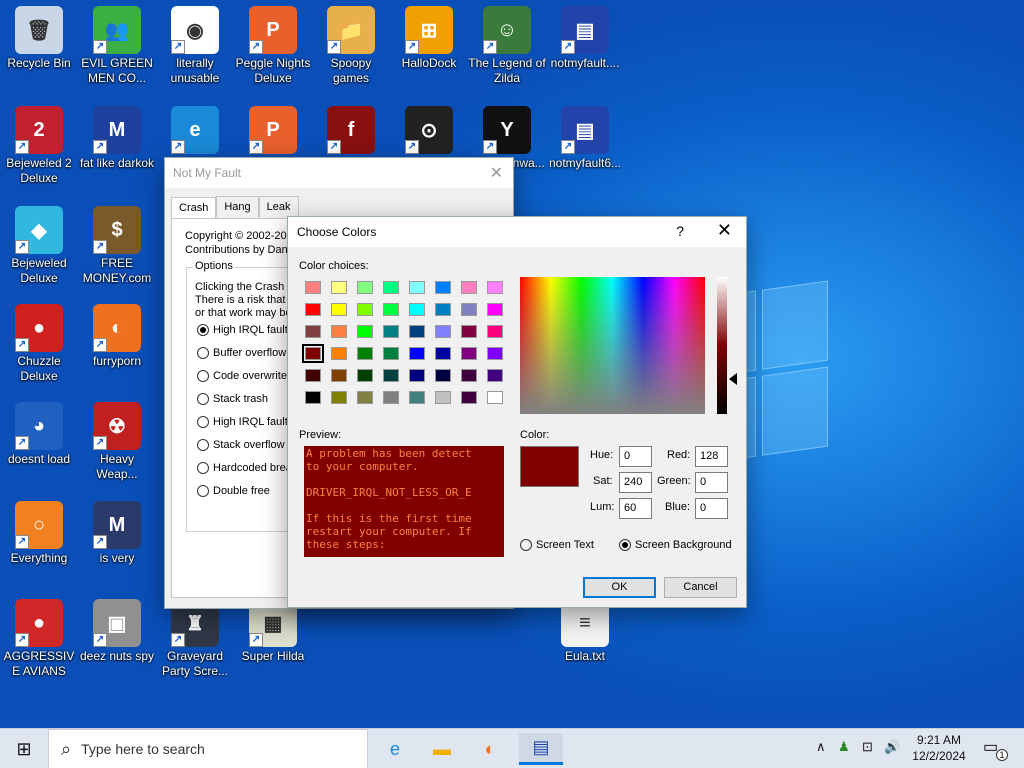  What do you see at coordinates (242, 376) in the screenshot?
I see `crash-option-radio: Code overwrite` at bounding box center [242, 376].